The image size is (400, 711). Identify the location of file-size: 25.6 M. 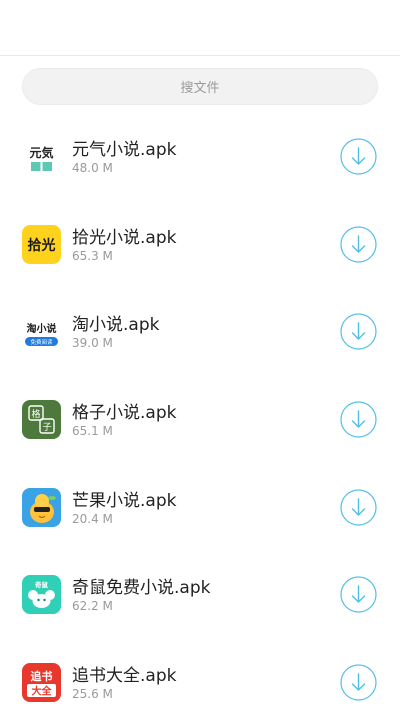
(92, 694).